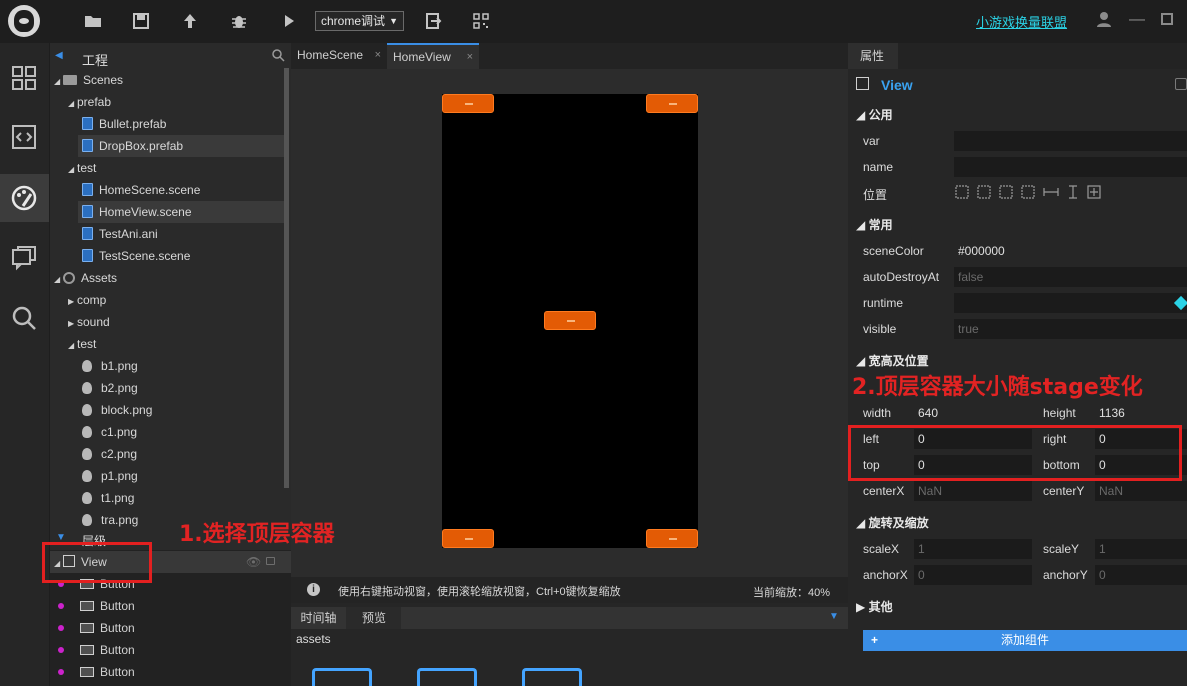  Describe the element at coordinates (881, 549) in the screenshot. I see `scalex-label: scaleX` at that location.